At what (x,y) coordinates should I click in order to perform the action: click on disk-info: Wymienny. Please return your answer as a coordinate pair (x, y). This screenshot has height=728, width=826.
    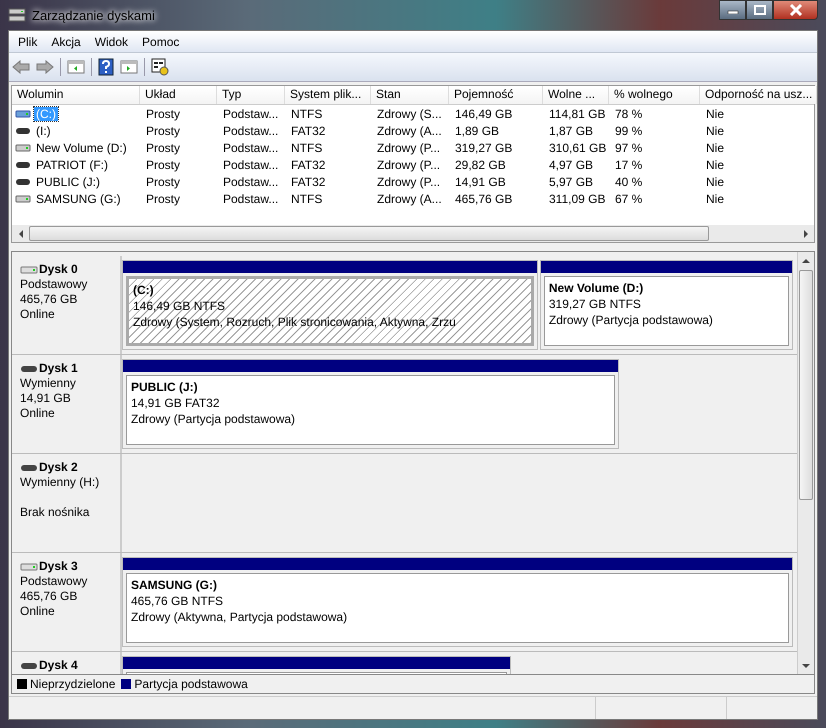
    Looking at the image, I should click on (48, 383).